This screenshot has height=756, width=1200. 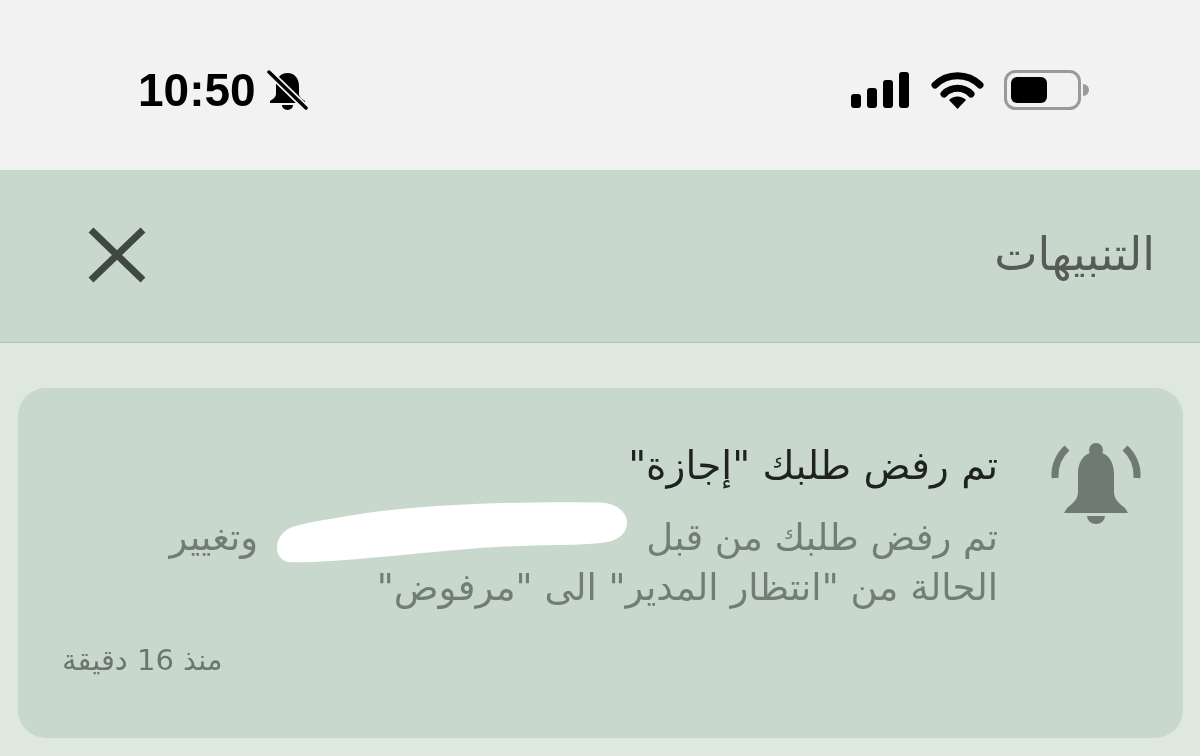 I want to click on battery-icon, so click(x=1047, y=90).